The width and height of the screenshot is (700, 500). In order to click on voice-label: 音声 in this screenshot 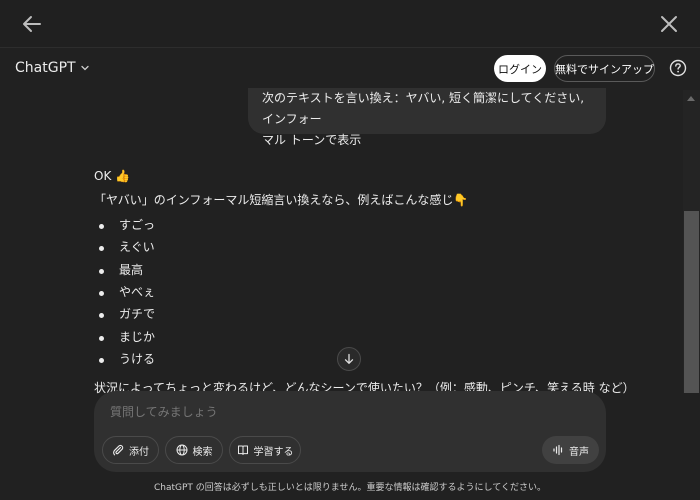, I will do `click(579, 452)`.